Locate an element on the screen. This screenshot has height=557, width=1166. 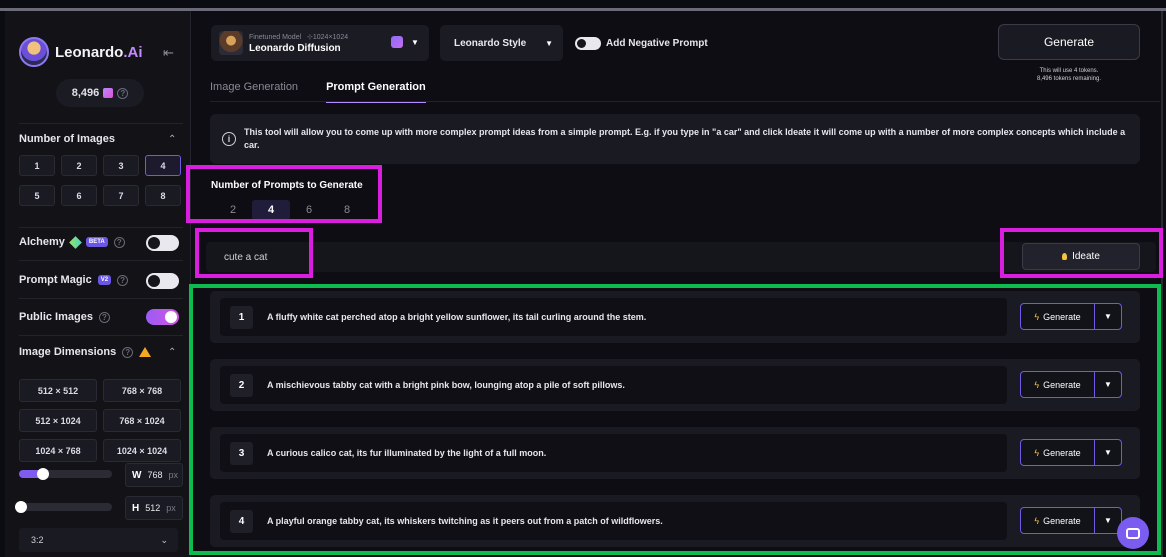
tab-bar: Image Generation Prompt Generation is located at coordinates (318, 92).